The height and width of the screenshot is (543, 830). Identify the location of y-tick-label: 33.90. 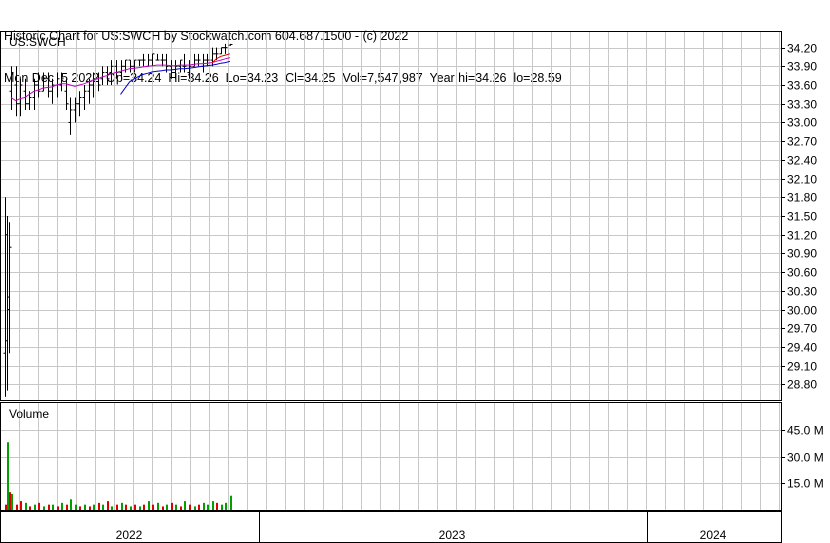
(802, 67).